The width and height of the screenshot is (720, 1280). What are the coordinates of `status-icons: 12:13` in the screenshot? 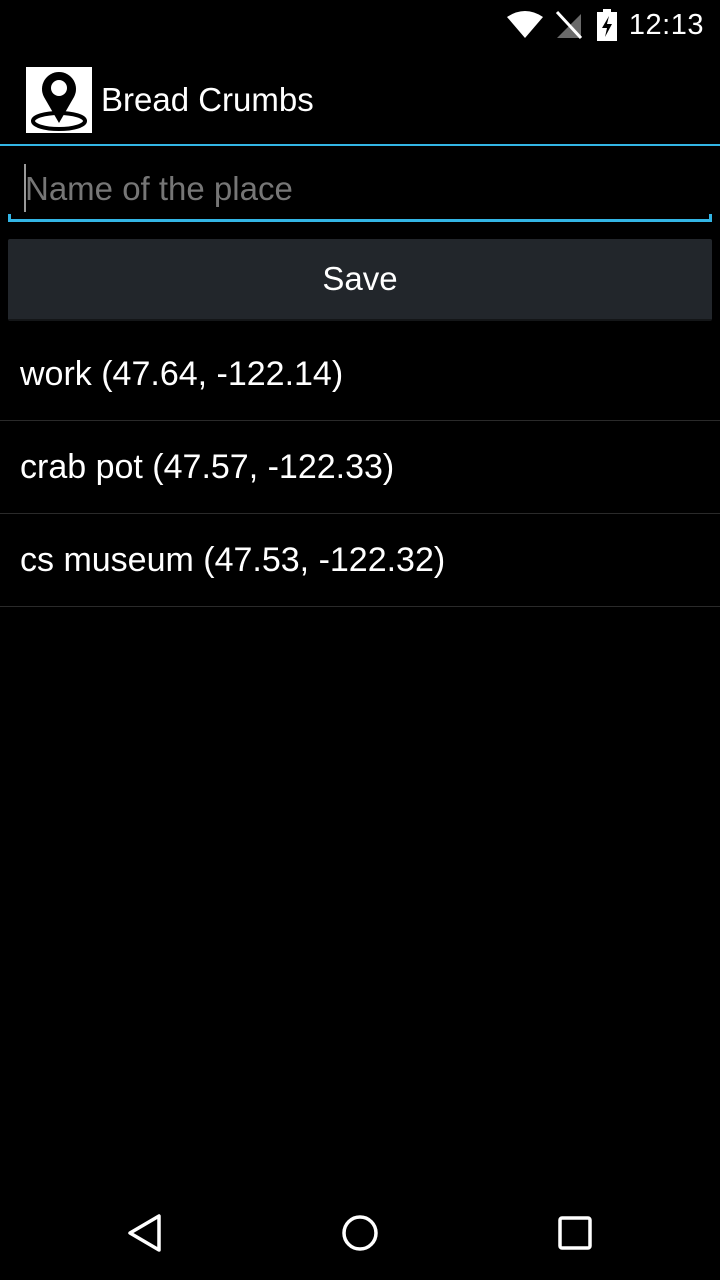 It's located at (605, 25).